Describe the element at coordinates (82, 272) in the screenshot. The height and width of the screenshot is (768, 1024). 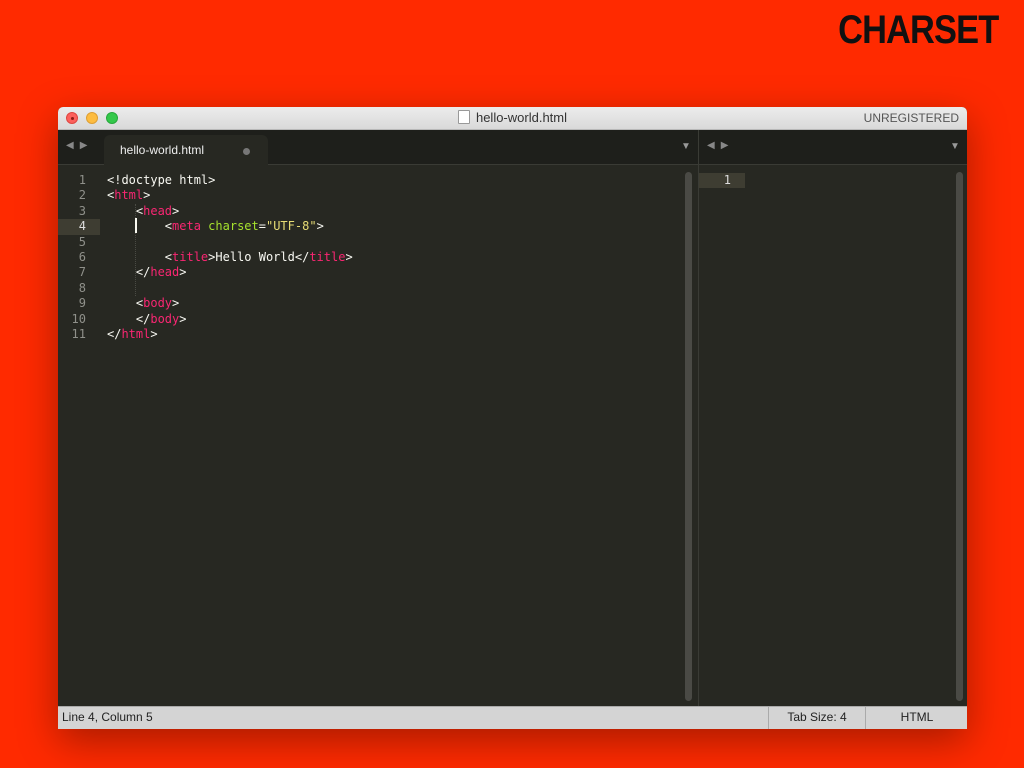
I see `line-number: 7` at that location.